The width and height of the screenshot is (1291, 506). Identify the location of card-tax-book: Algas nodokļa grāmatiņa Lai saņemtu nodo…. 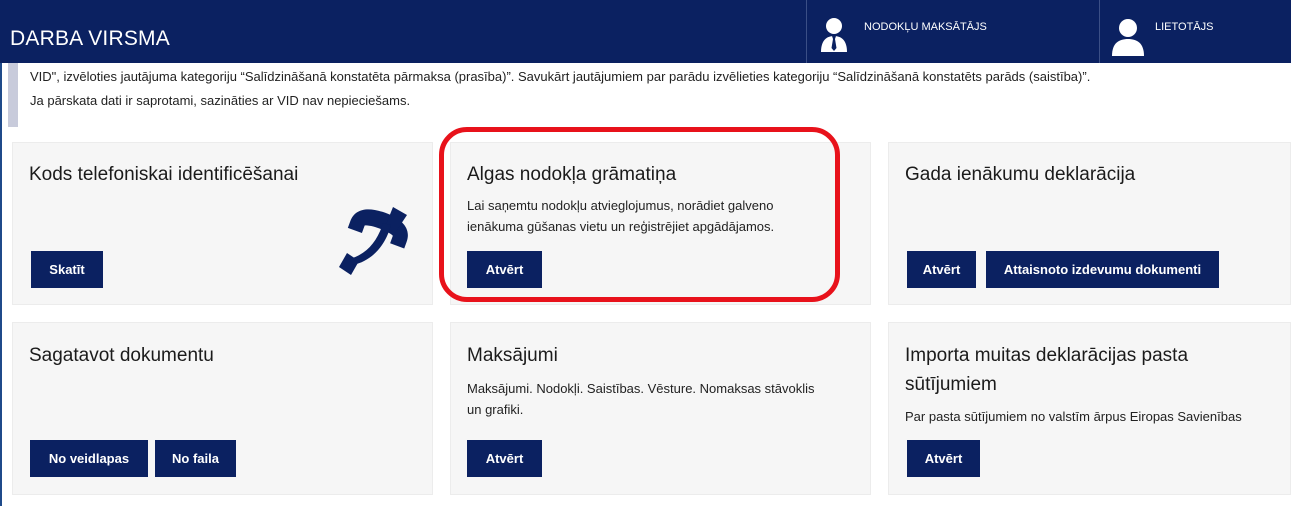
(660, 223).